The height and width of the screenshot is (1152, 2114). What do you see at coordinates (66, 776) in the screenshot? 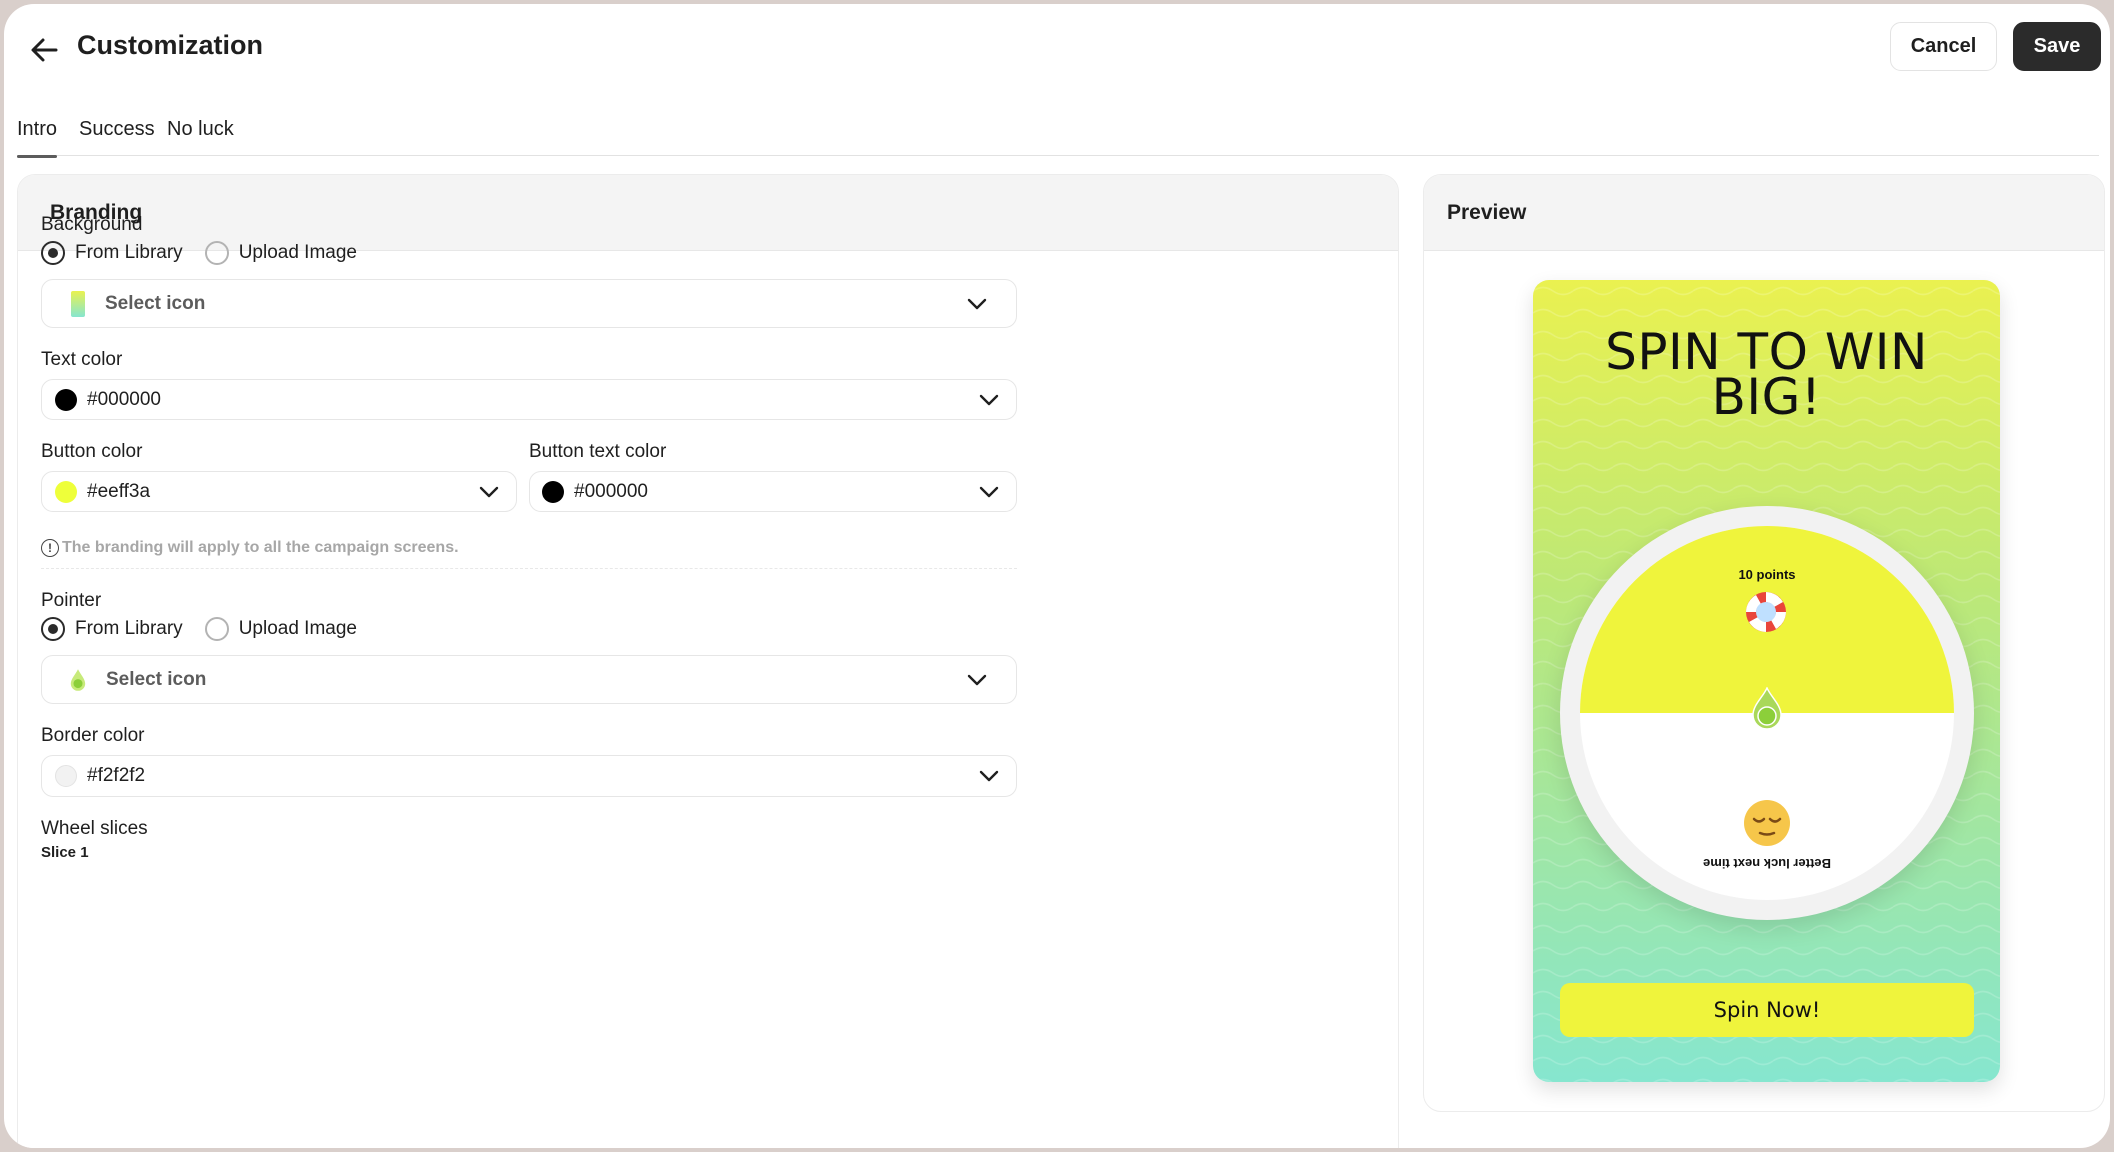
I see `border-color-swatch` at bounding box center [66, 776].